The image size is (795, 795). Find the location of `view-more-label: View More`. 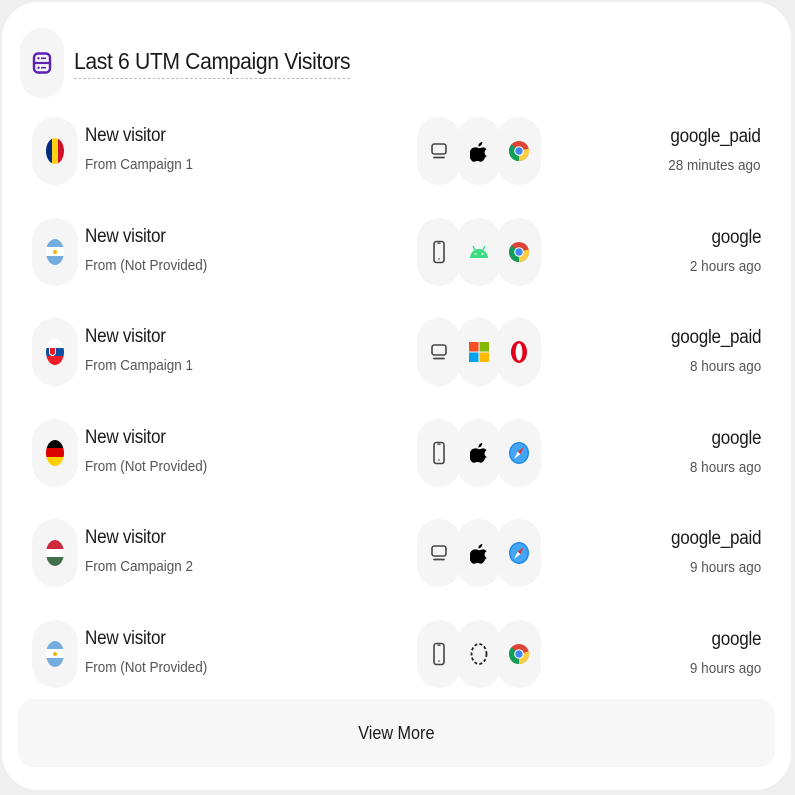

view-more-label: View More is located at coordinates (396, 732).